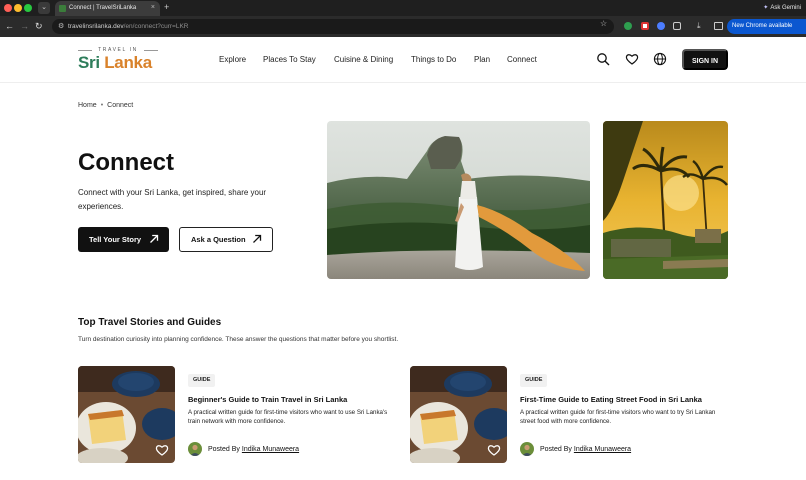 The image size is (806, 480). I want to click on side-panel-icon, so click(718, 26).